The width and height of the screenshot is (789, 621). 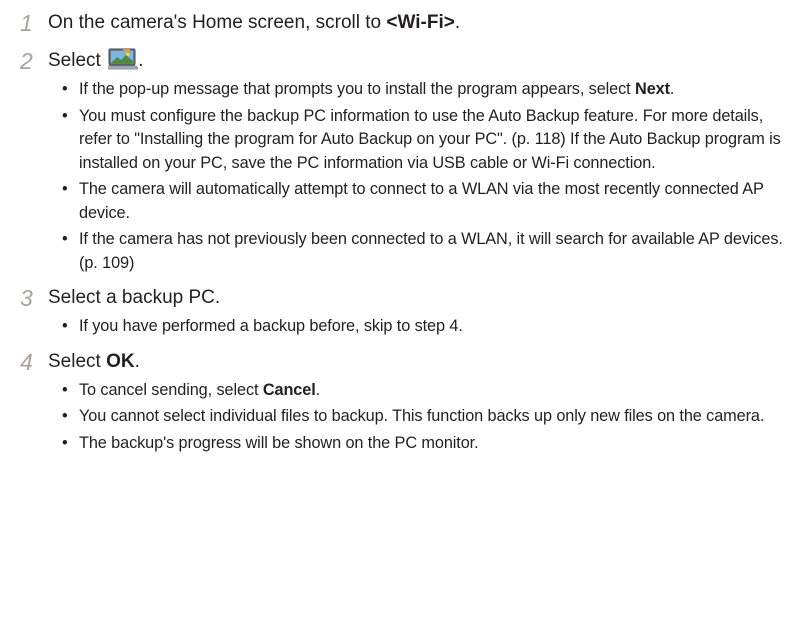 I want to click on step-number: 3, so click(x=26, y=298).